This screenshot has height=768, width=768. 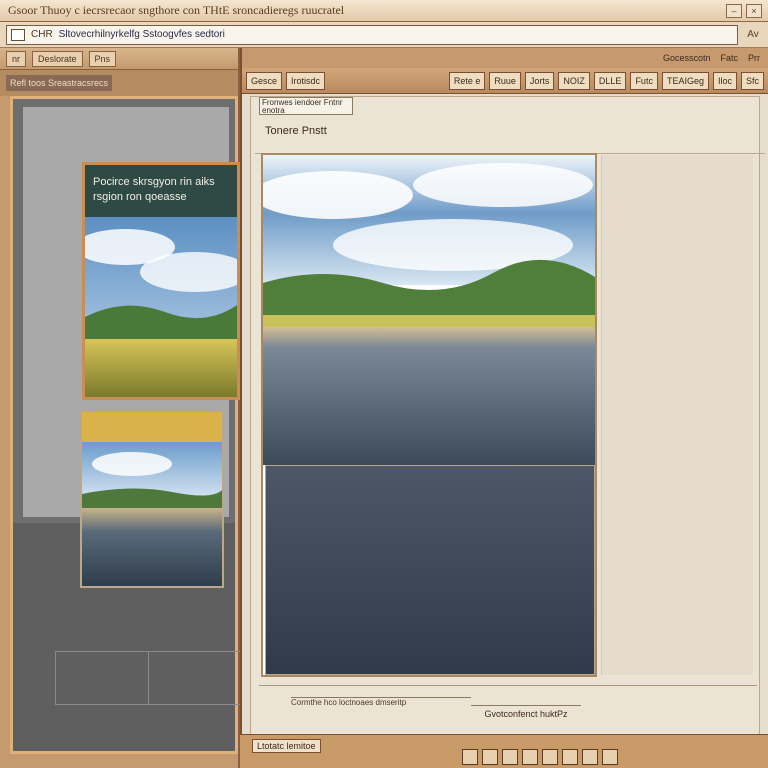 I want to click on thumbnail-card, so click(x=152, y=499).